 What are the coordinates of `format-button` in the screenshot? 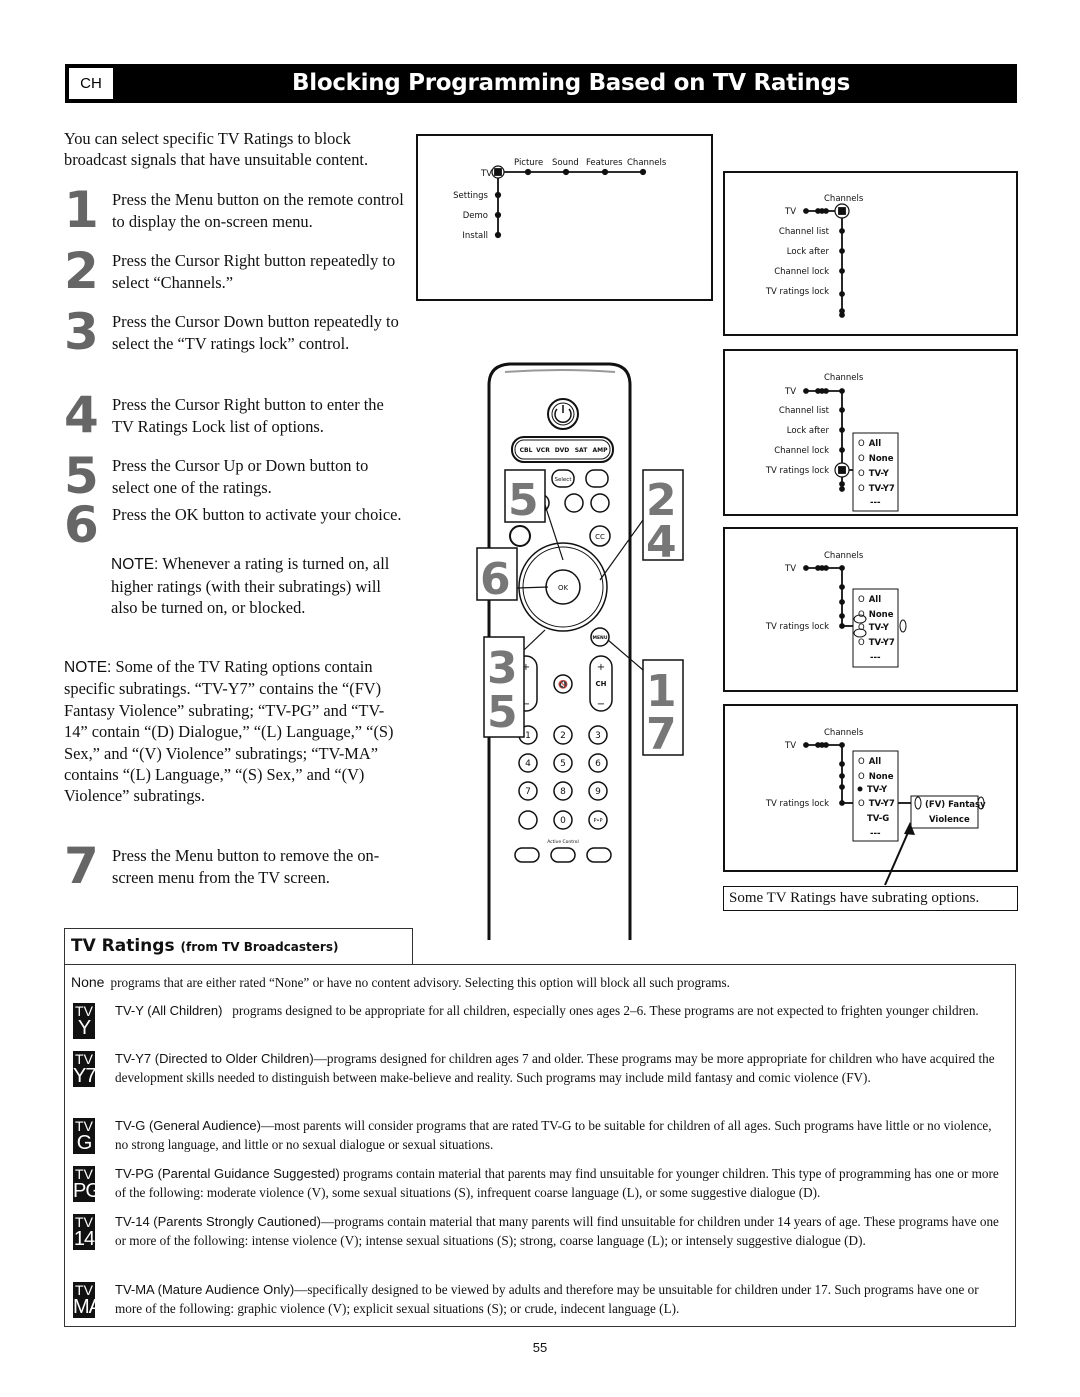 It's located at (597, 478).